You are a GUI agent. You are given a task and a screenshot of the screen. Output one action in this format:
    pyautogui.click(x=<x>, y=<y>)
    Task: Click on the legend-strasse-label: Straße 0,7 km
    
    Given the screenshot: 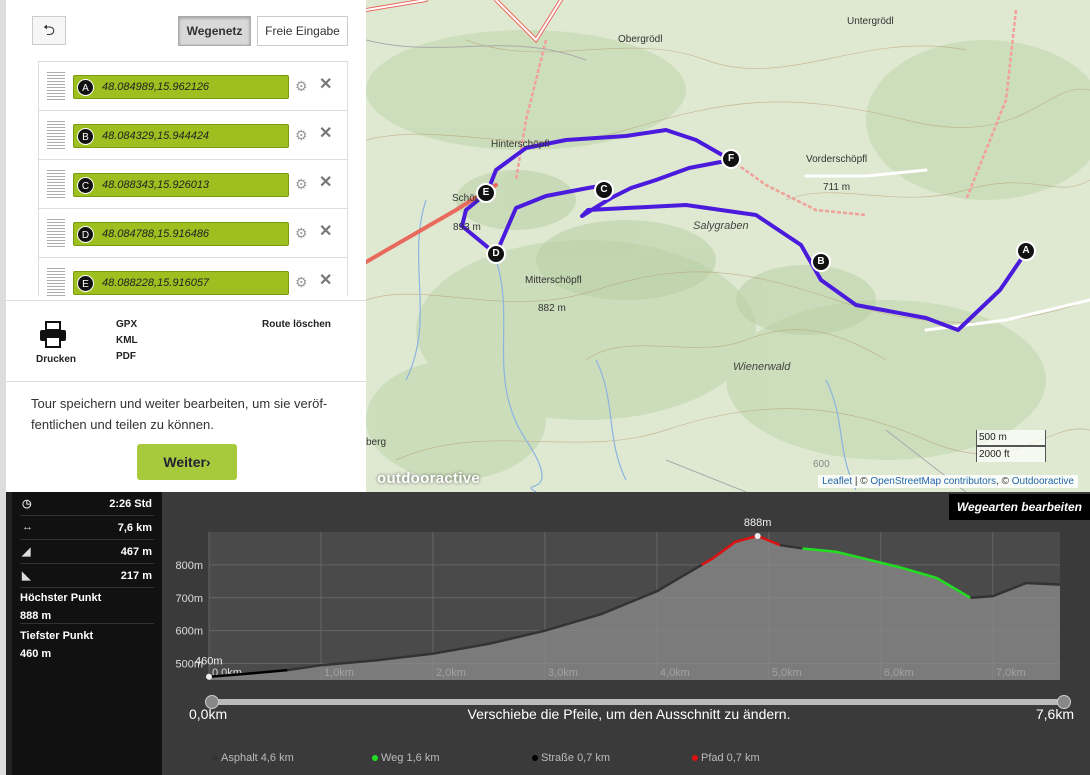 What is the action you would take?
    pyautogui.click(x=576, y=758)
    